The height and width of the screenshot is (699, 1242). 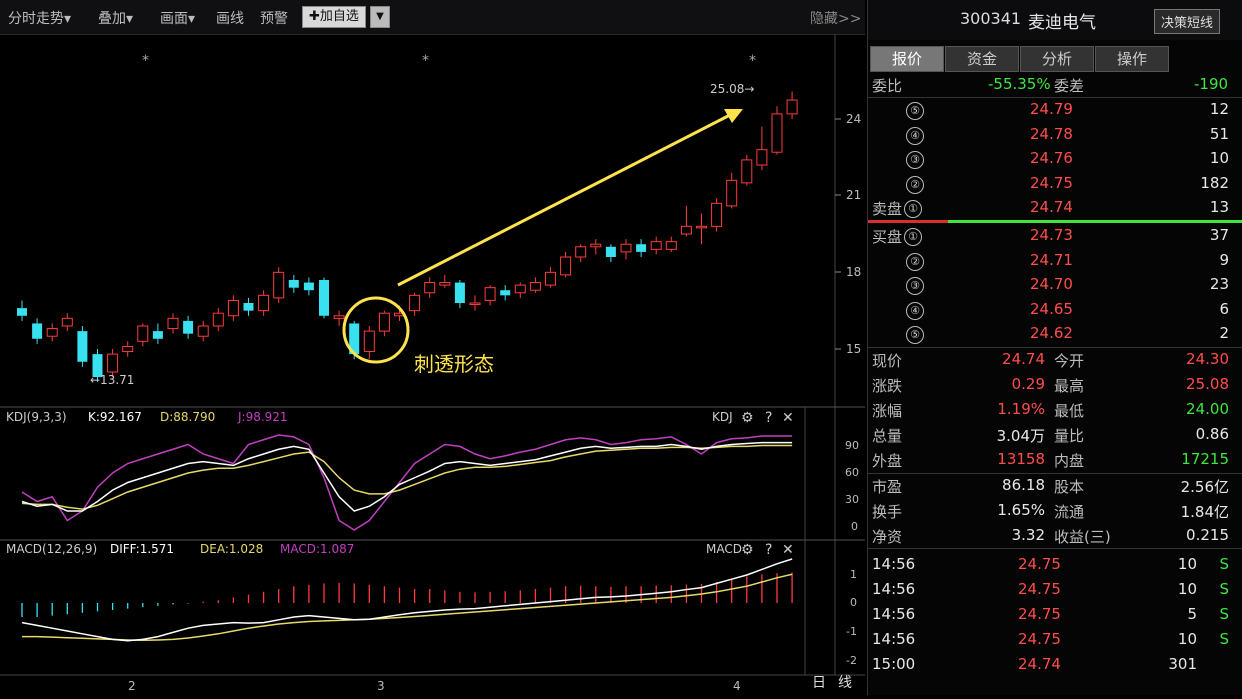 What do you see at coordinates (231, 549) in the screenshot?
I see `macd-dea-value: DEA:1.028` at bounding box center [231, 549].